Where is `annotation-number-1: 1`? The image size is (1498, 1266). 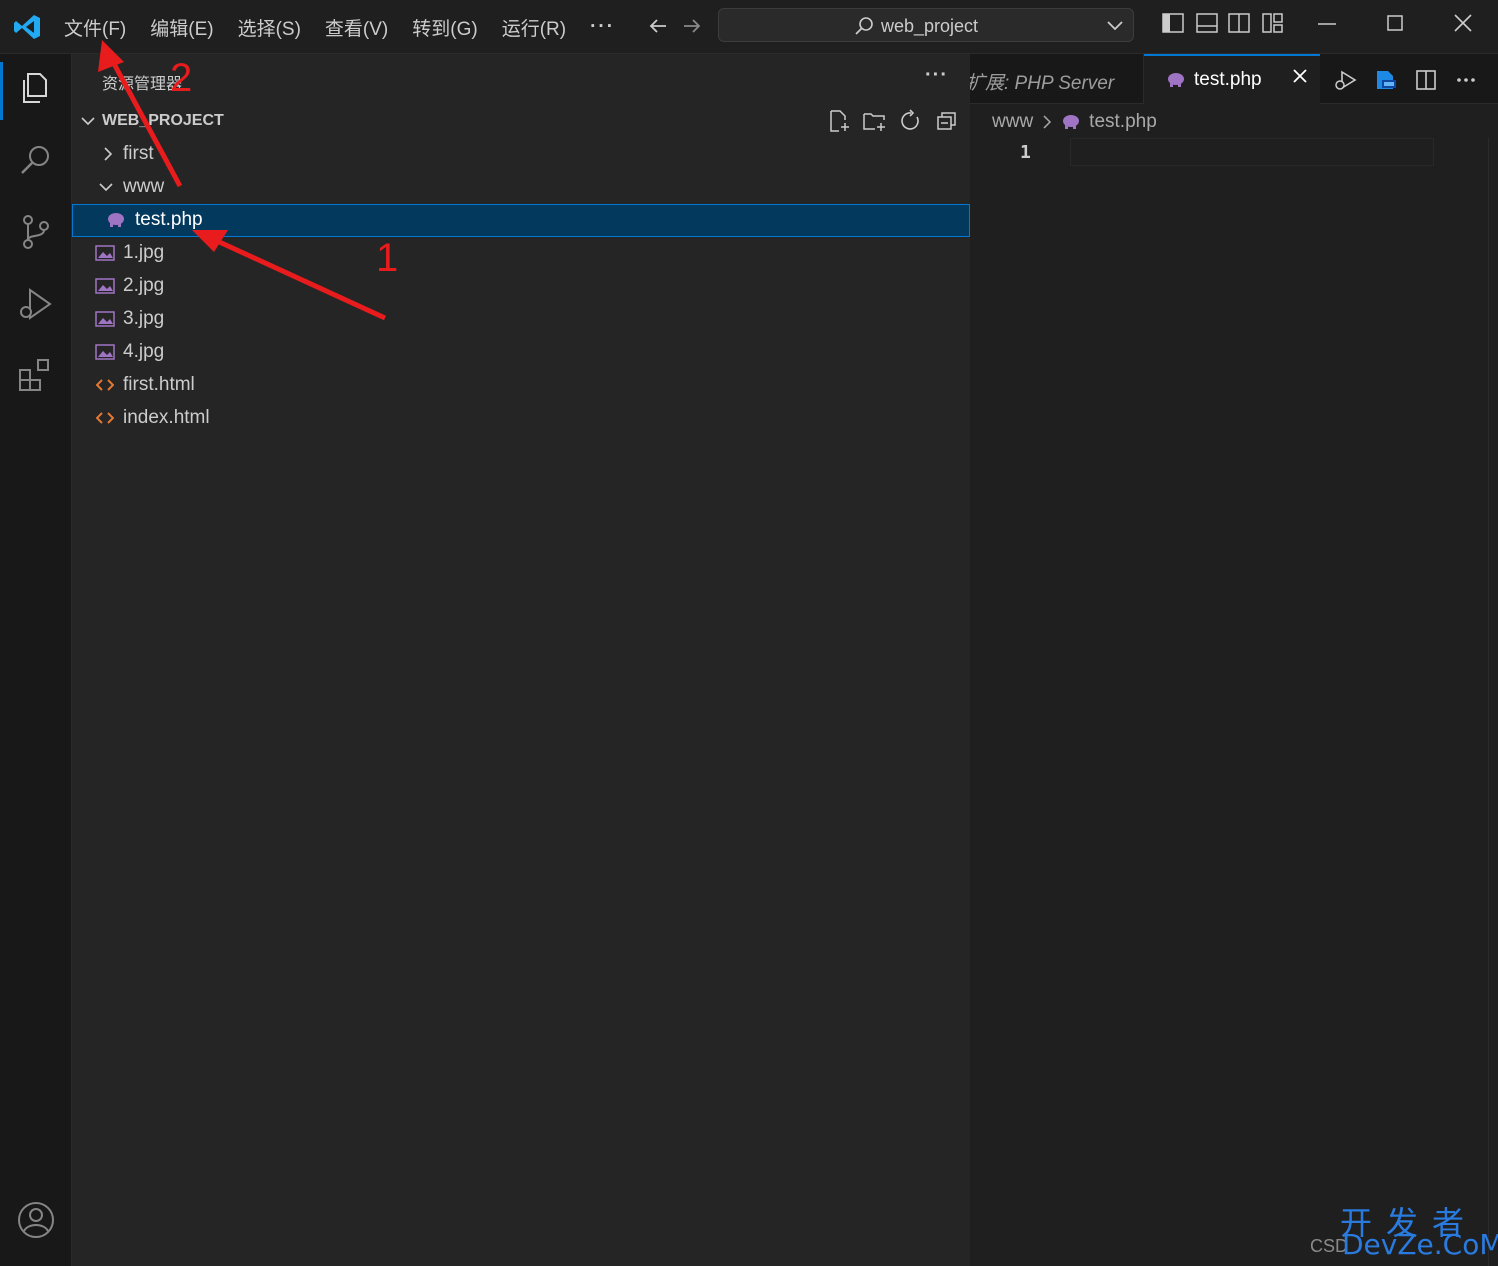 annotation-number-1: 1 is located at coordinates (387, 258).